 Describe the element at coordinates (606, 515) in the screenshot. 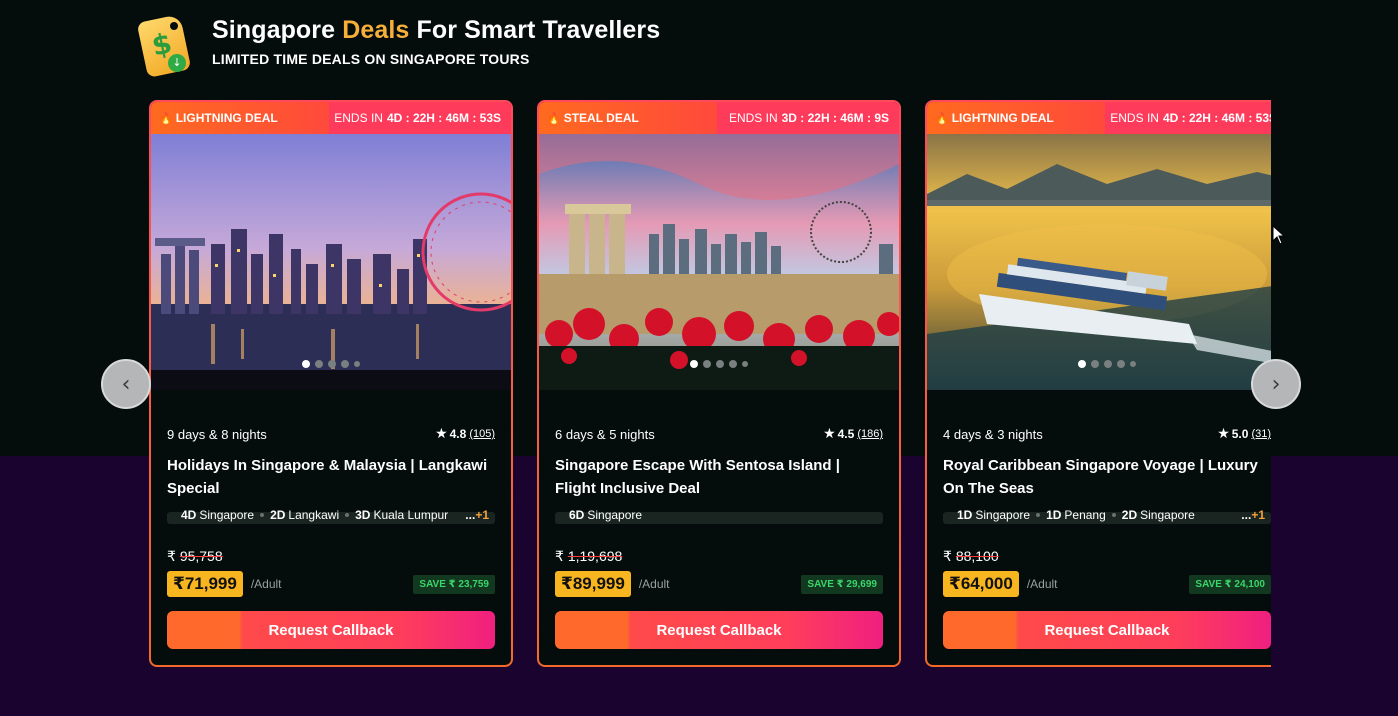

I see `itinerary-stop: 6D Singapore` at that location.